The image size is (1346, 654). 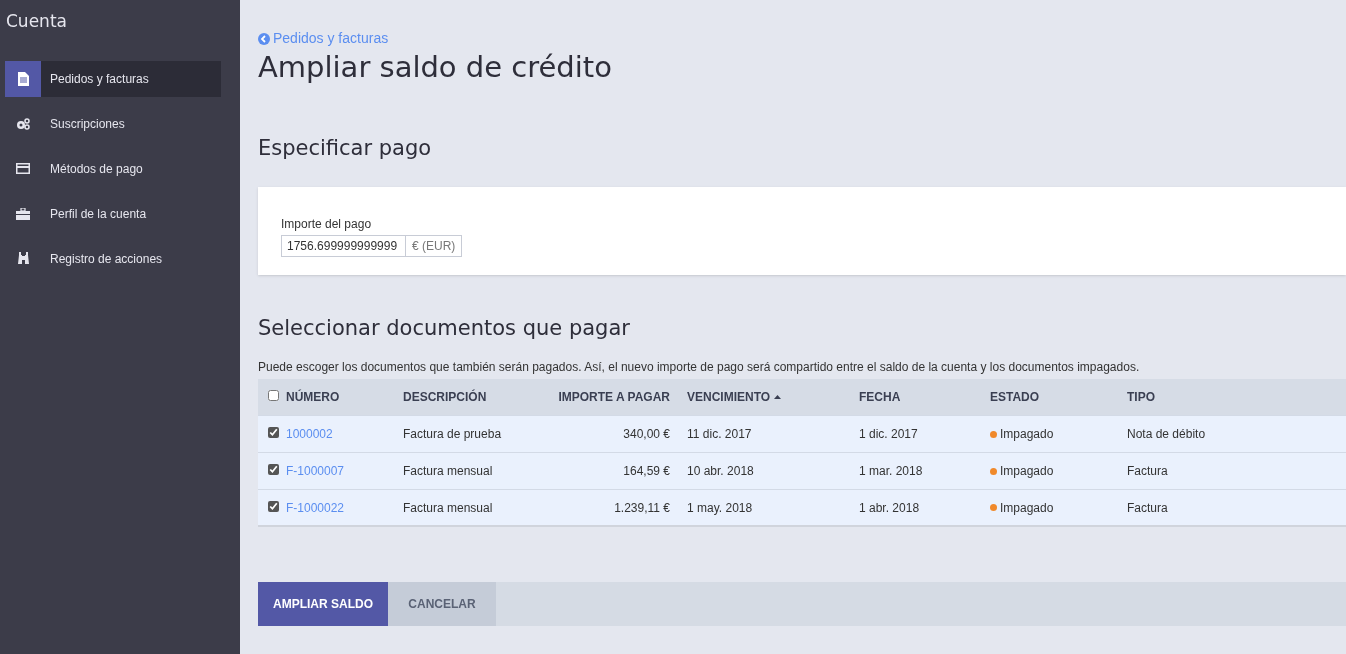 What do you see at coordinates (720, 470) in the screenshot?
I see `table-cell: 10 abr. 2018` at bounding box center [720, 470].